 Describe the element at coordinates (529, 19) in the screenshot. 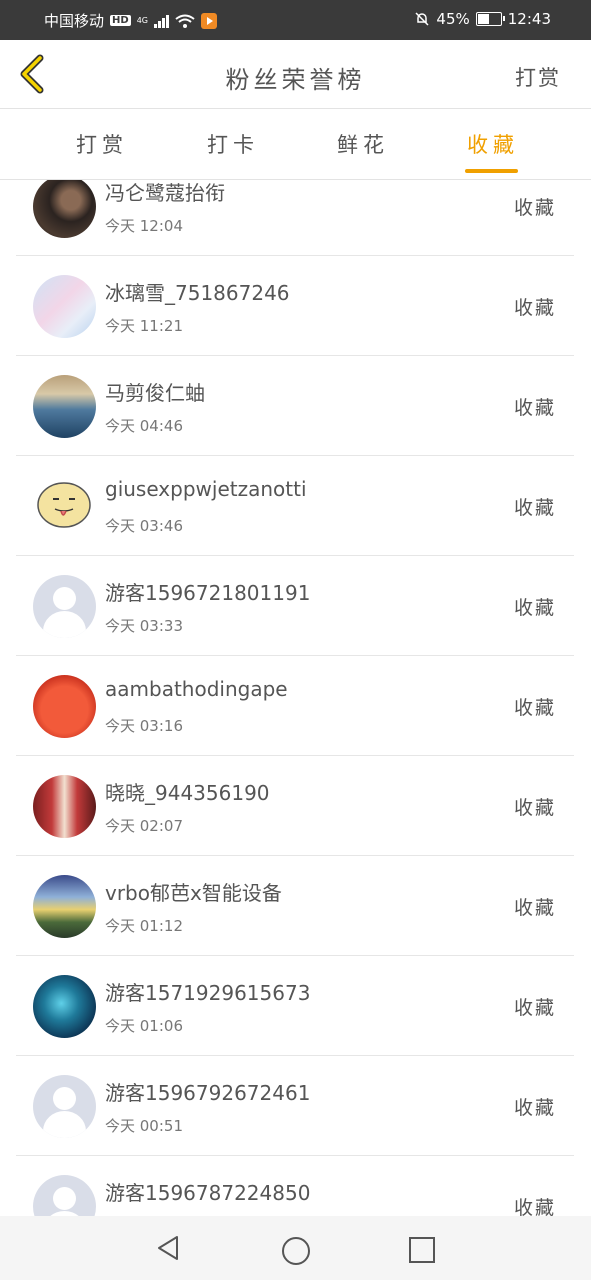

I see `clock: 12:43` at that location.